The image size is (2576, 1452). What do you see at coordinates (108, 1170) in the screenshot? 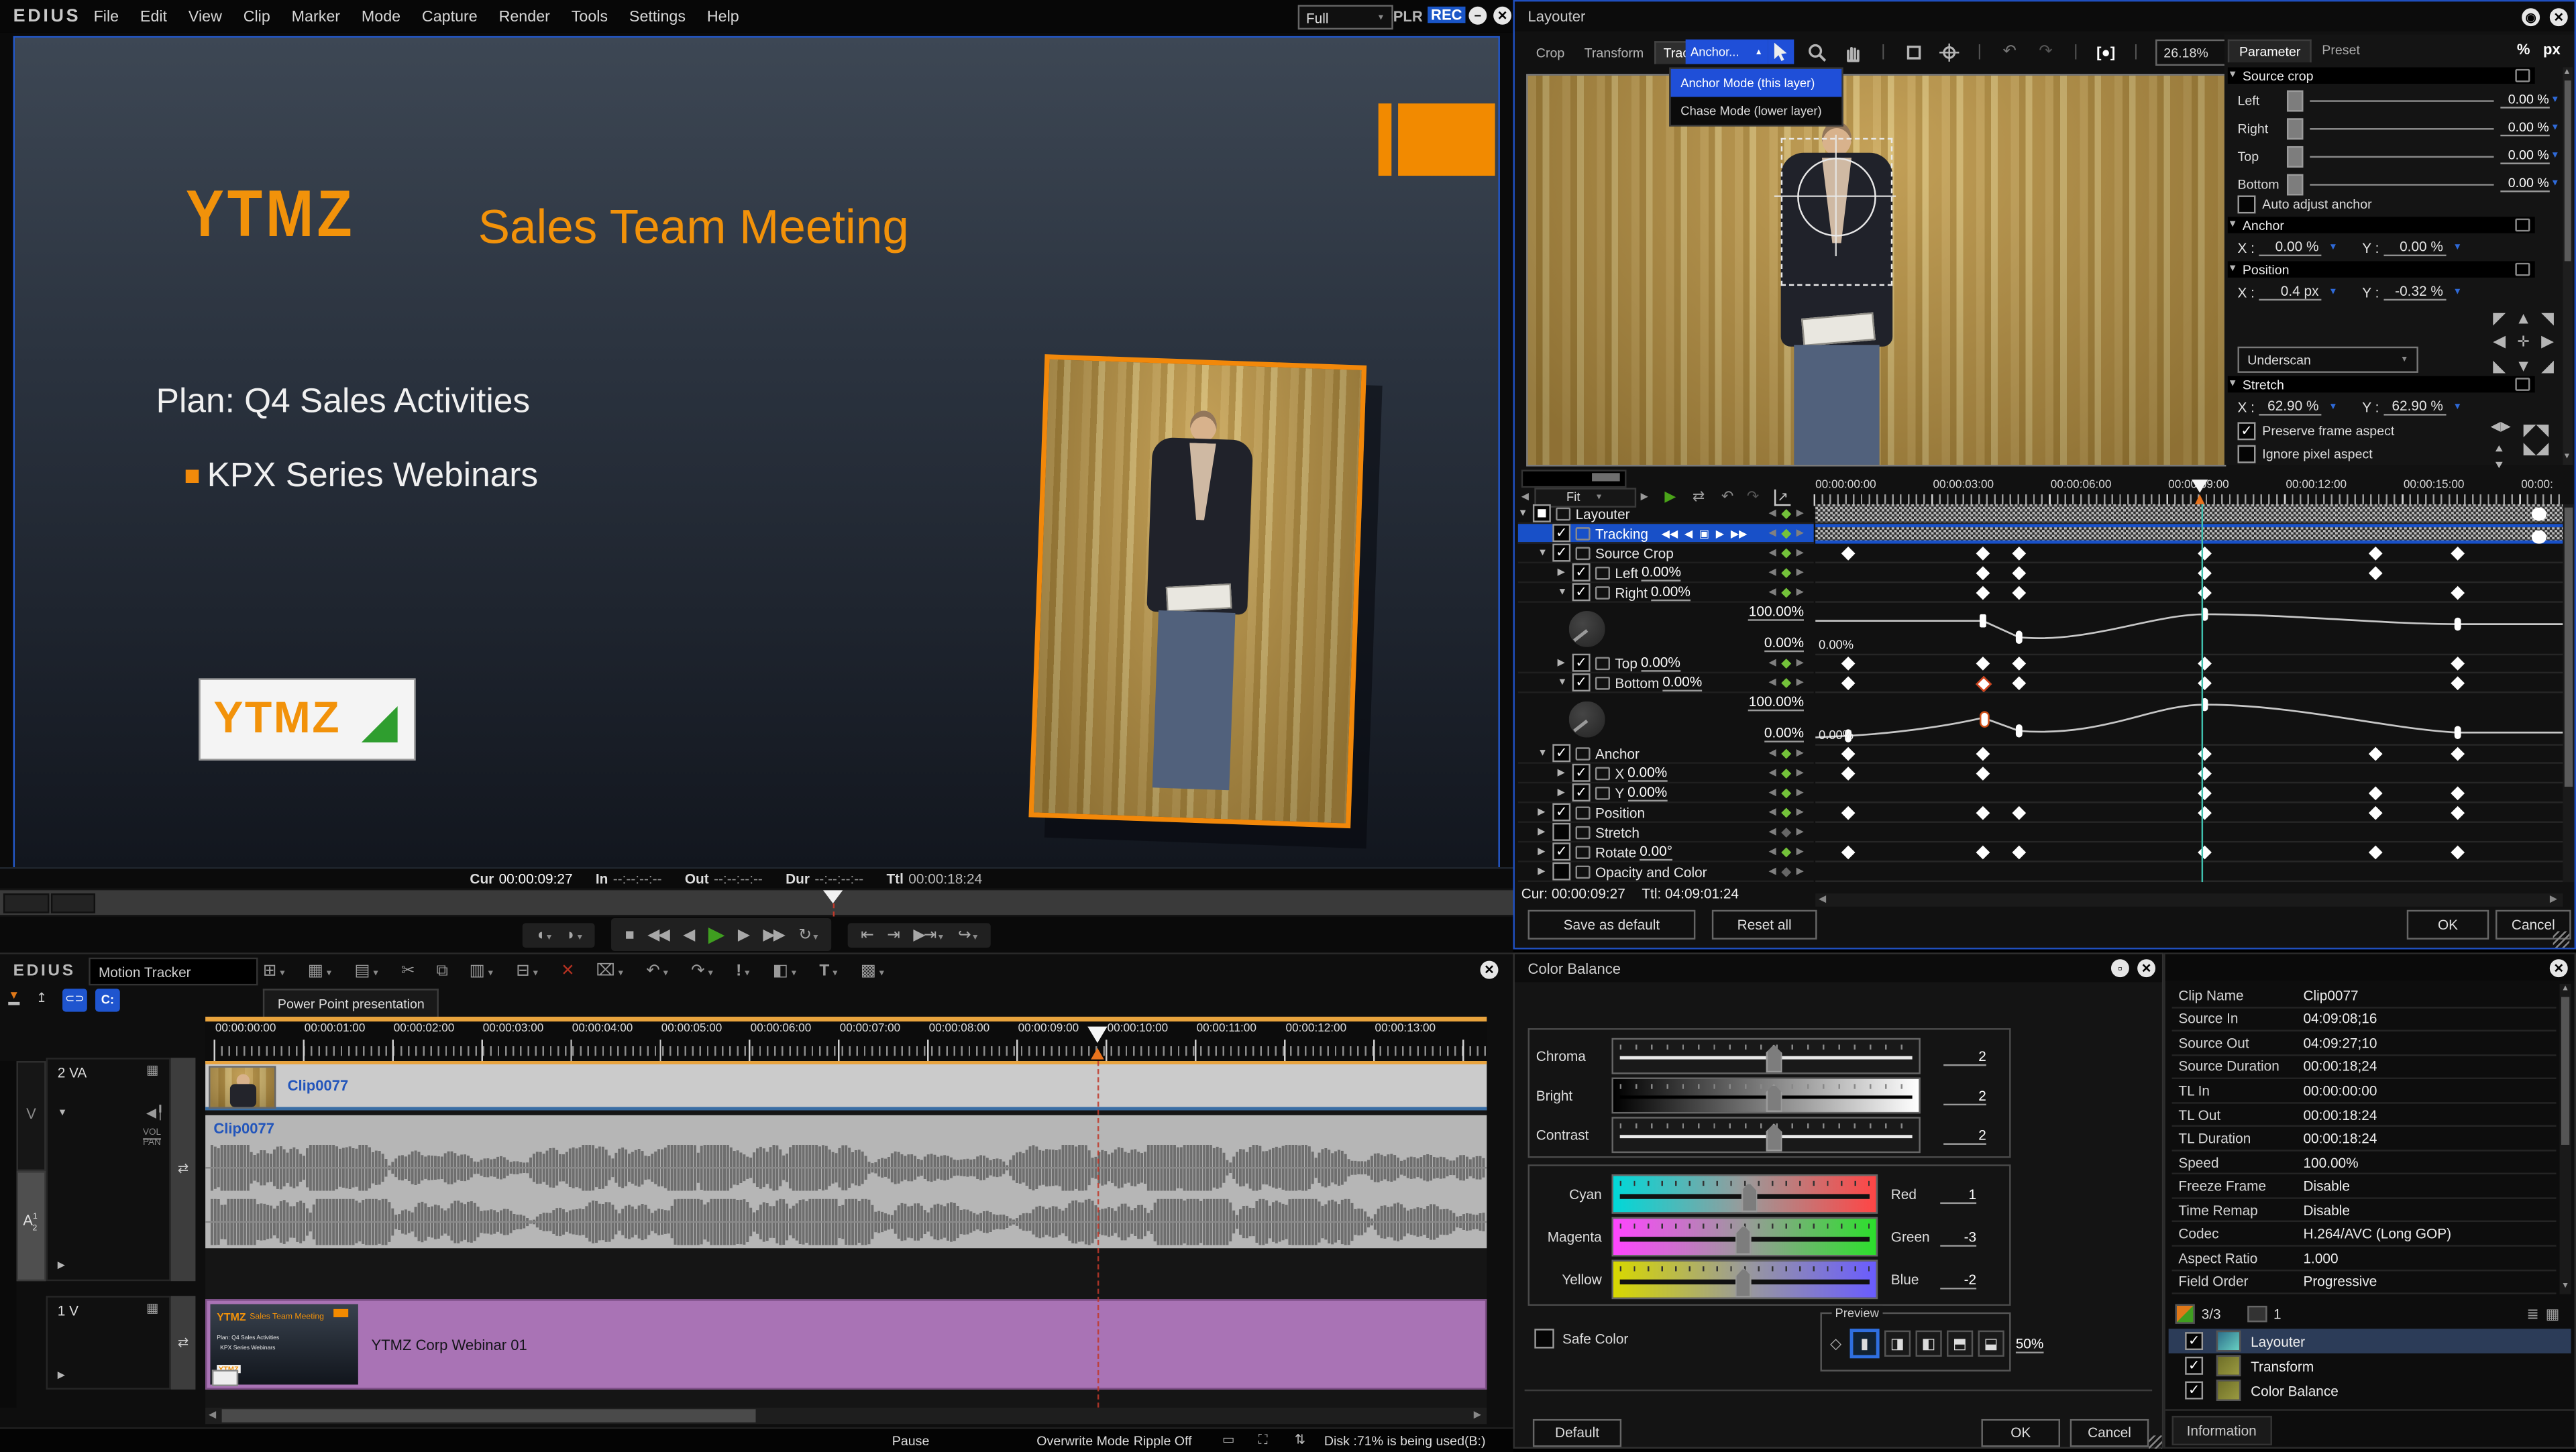
I see `track-header-2va: 2 VA ▦ ▼ ◀╿ VOL PAN ▶` at bounding box center [108, 1170].